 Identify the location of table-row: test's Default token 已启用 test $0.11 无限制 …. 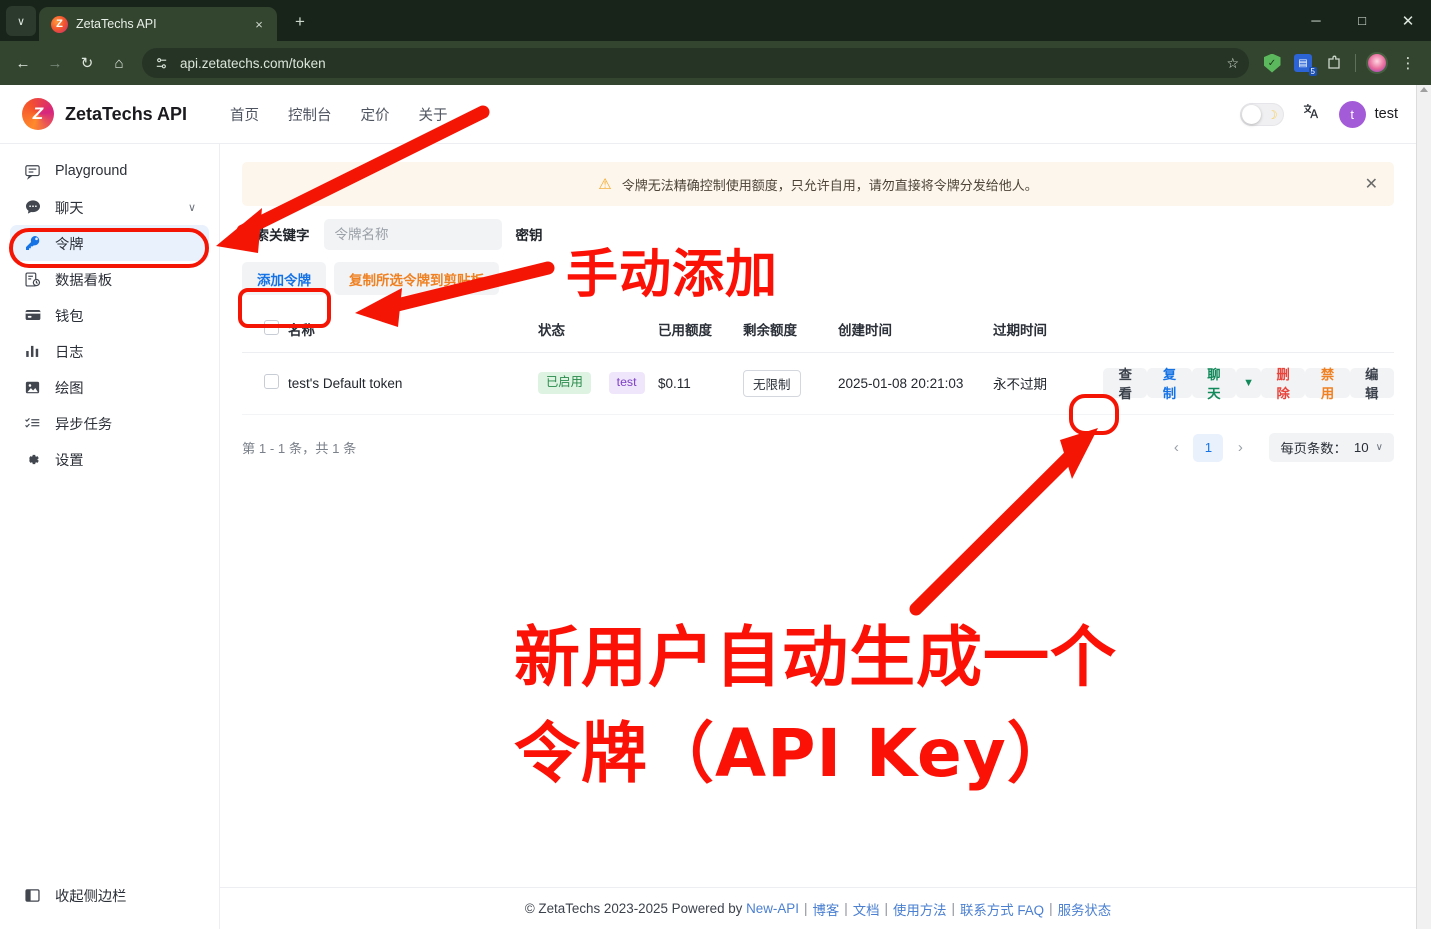
(818, 383).